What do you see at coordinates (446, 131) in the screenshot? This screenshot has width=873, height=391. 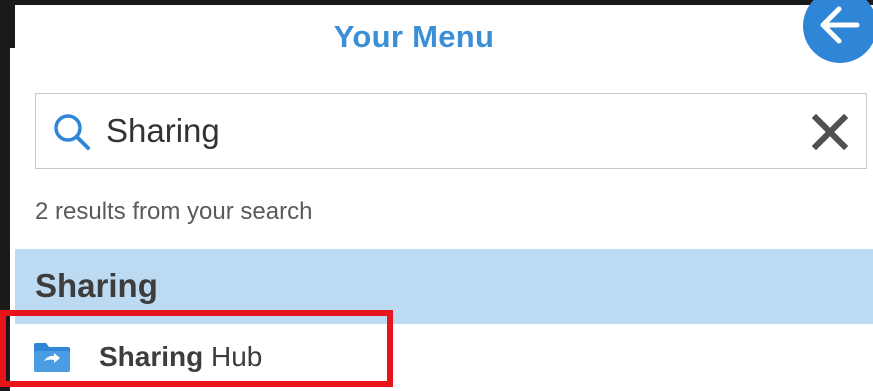 I see `search-input` at bounding box center [446, 131].